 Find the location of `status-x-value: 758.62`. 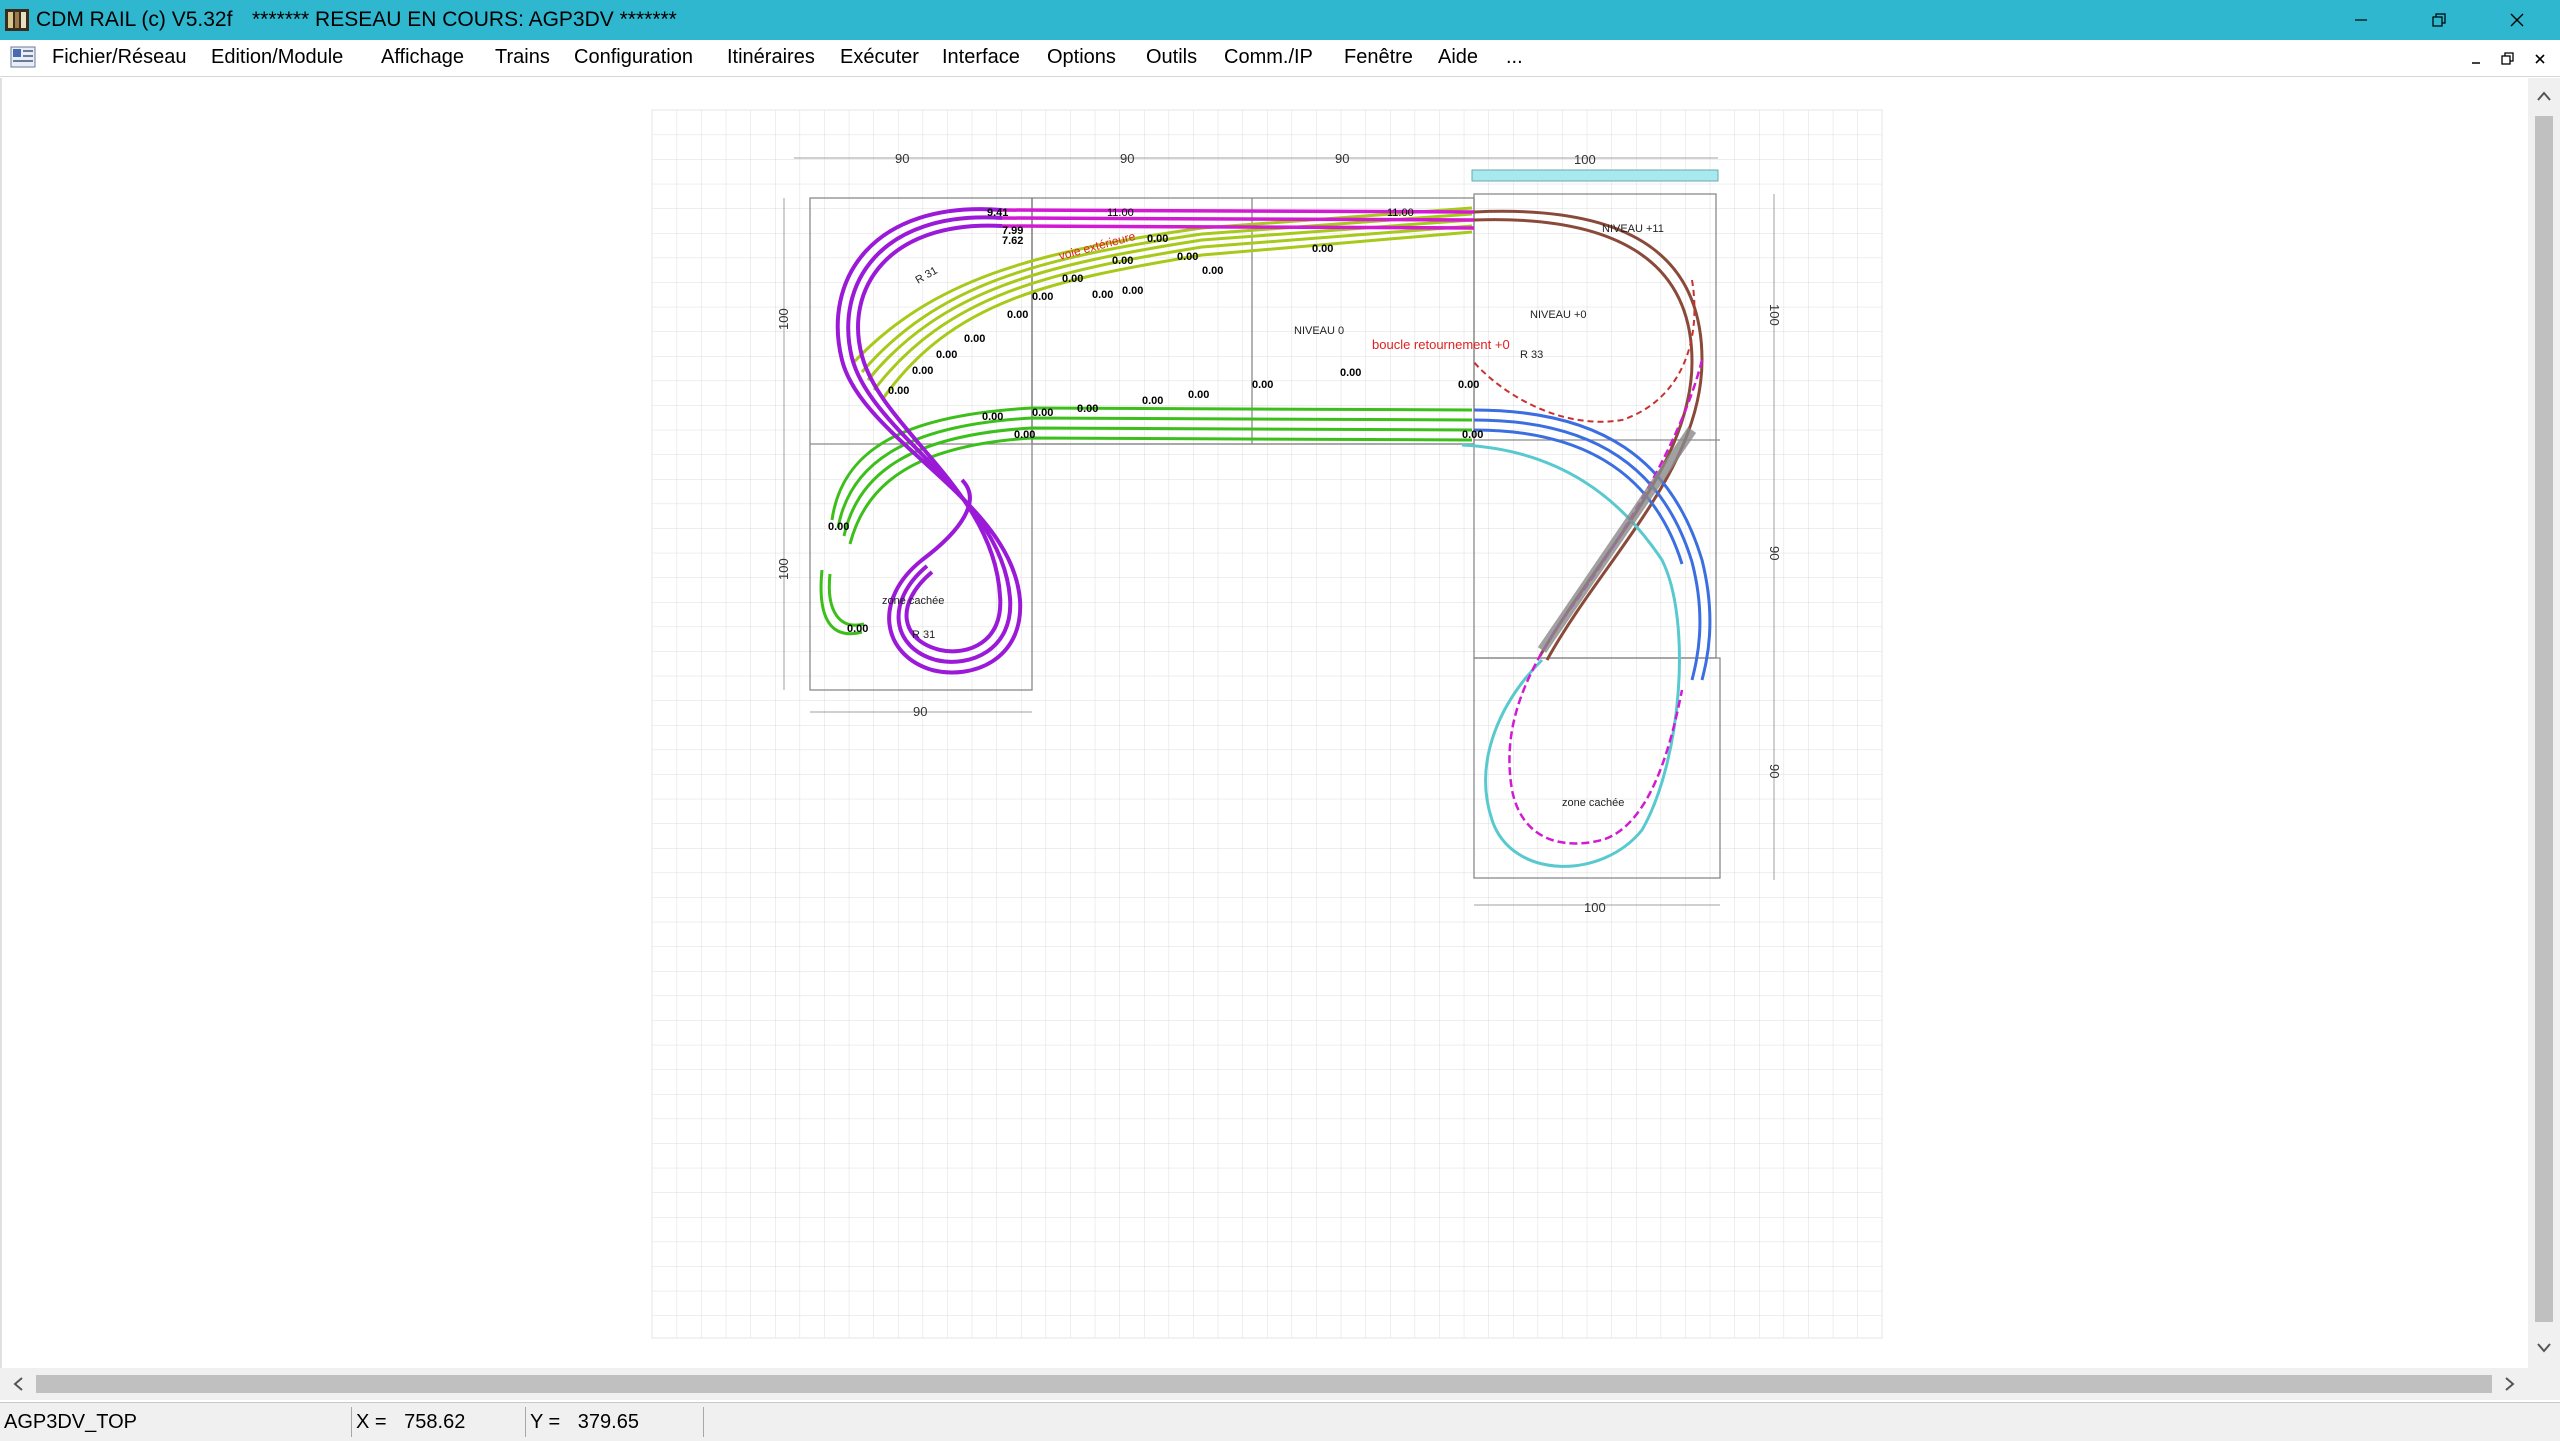

status-x-value: 758.62 is located at coordinates (435, 1422).